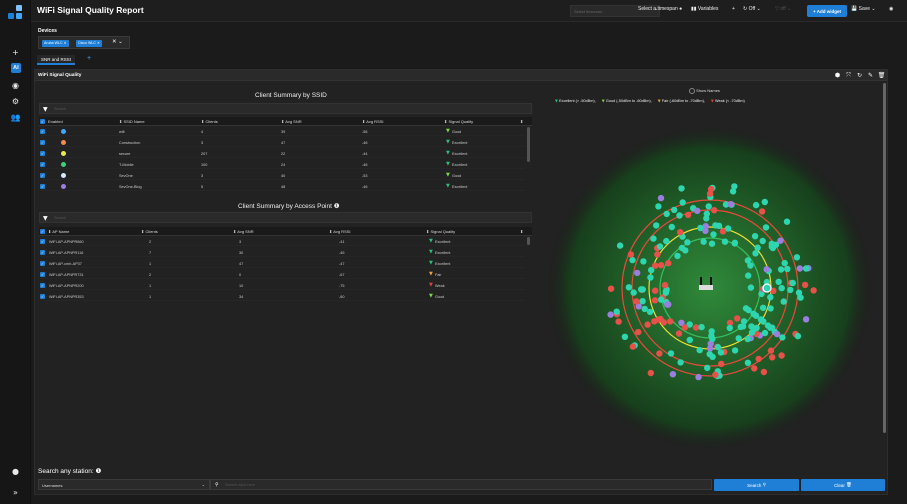  I want to click on bookmark-icon: ⬢, so click(837, 75).